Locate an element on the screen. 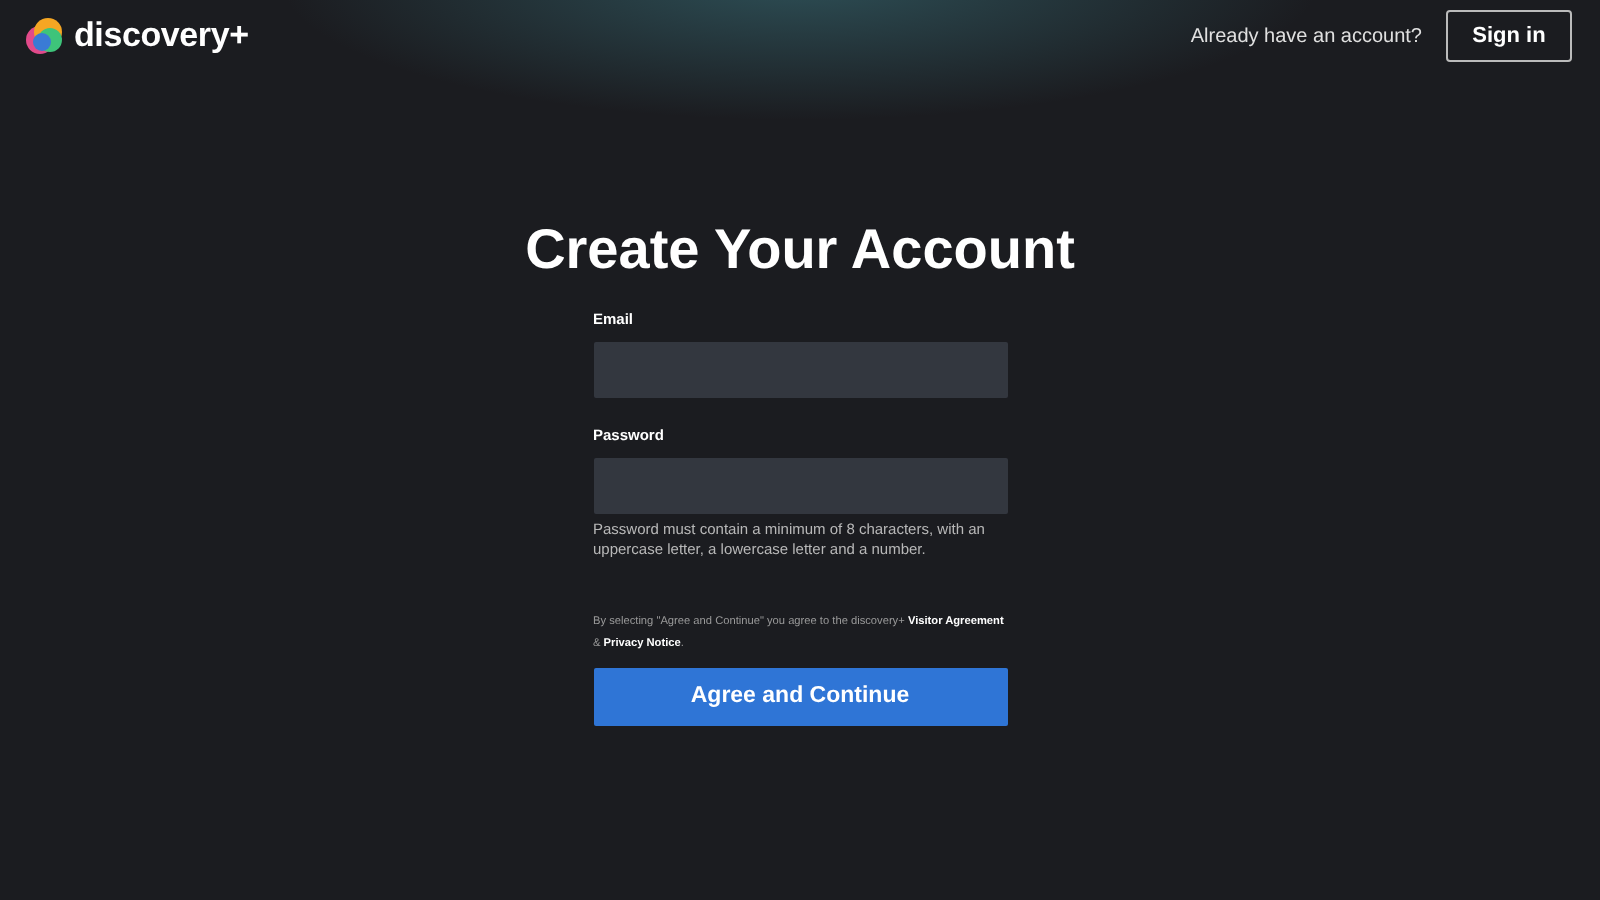 This screenshot has width=1600, height=900. page-title: Create Your Account is located at coordinates (800, 250).